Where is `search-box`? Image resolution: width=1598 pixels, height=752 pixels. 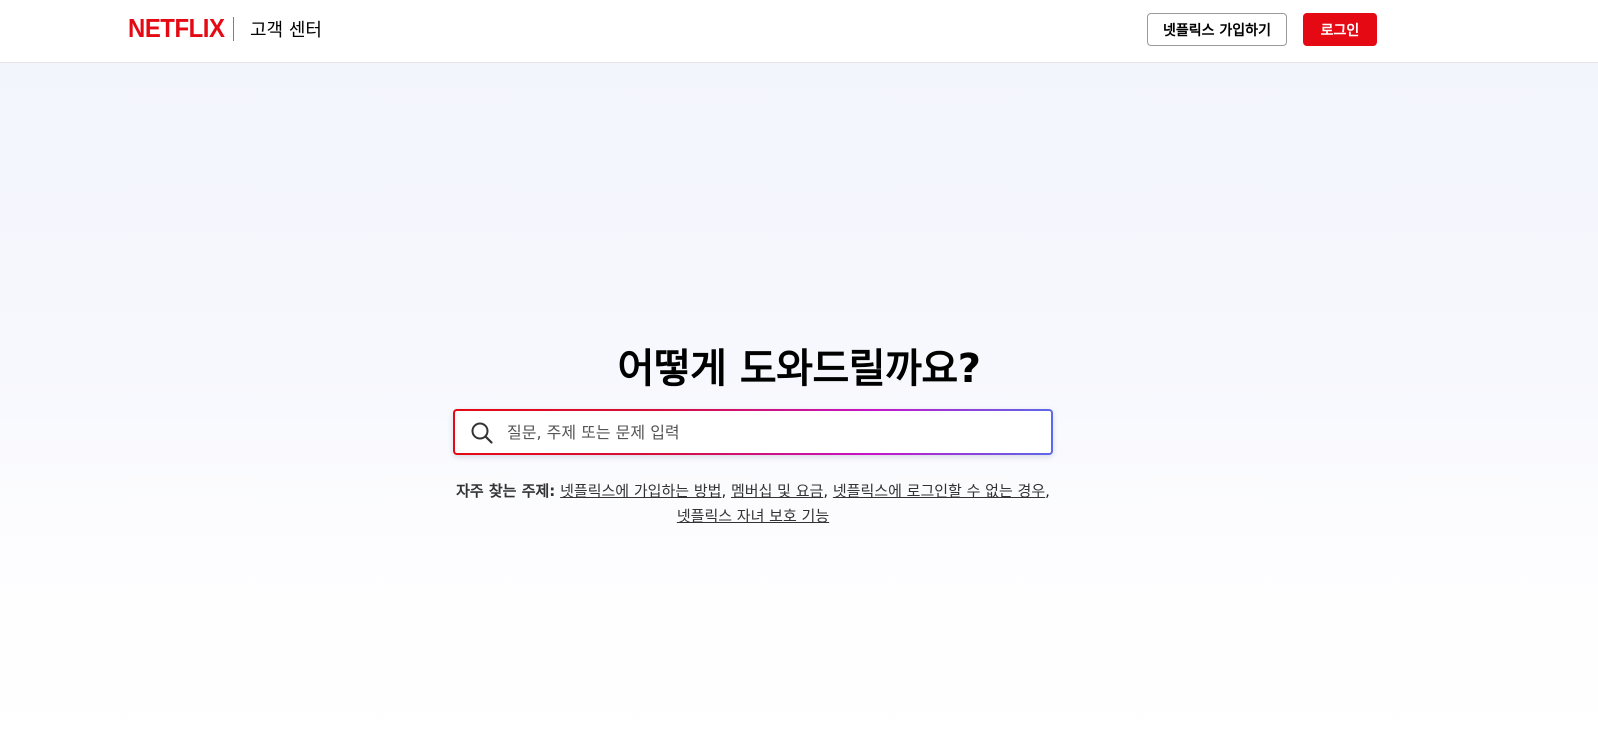 search-box is located at coordinates (753, 432).